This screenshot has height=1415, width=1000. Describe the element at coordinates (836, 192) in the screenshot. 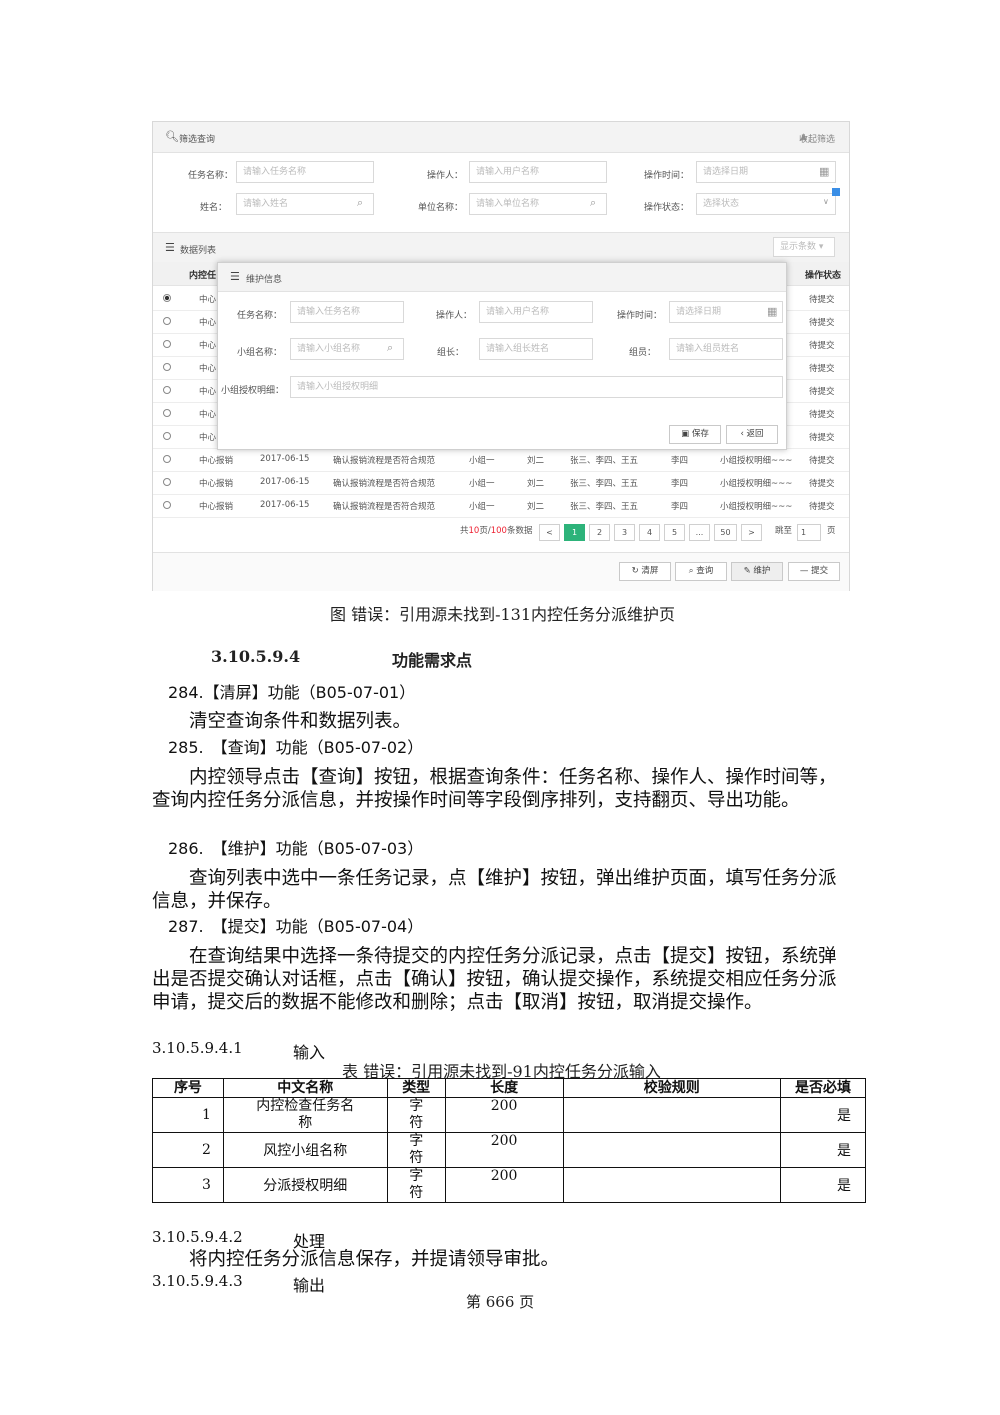

I see `side-tool-icon` at that location.